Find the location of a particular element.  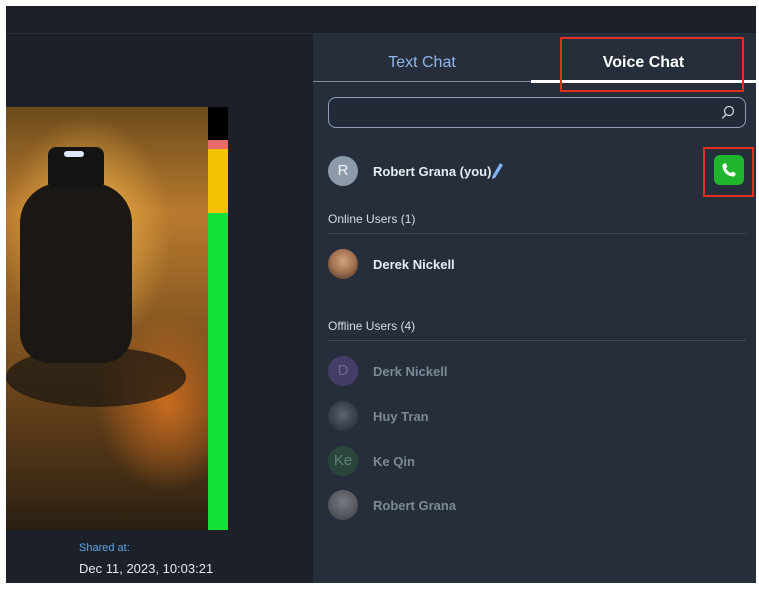

chat-tabs: Text Chat Voice Chat is located at coordinates (534, 58).